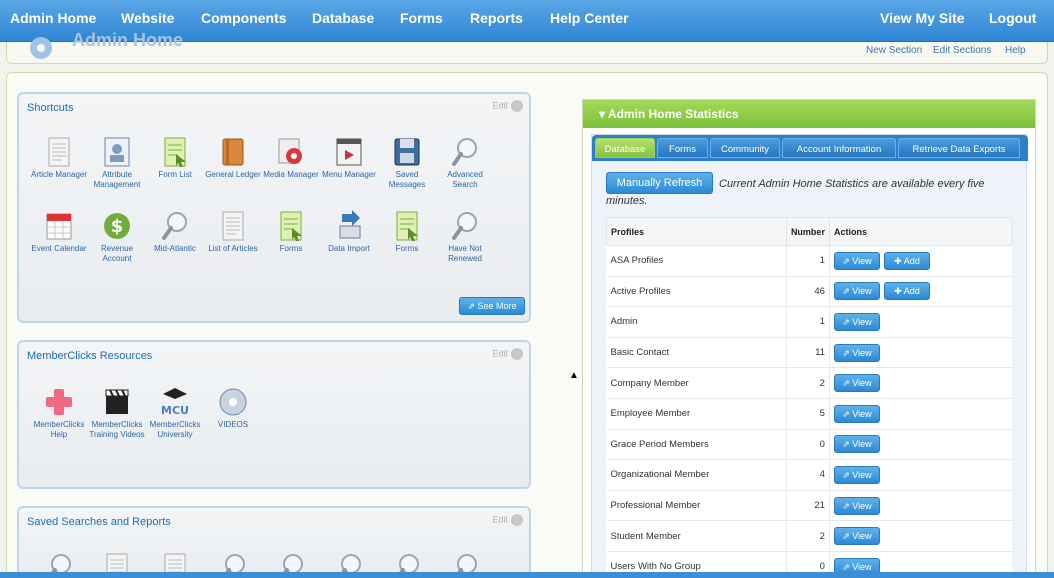  Describe the element at coordinates (349, 152) in the screenshot. I see `menu-icon` at that location.